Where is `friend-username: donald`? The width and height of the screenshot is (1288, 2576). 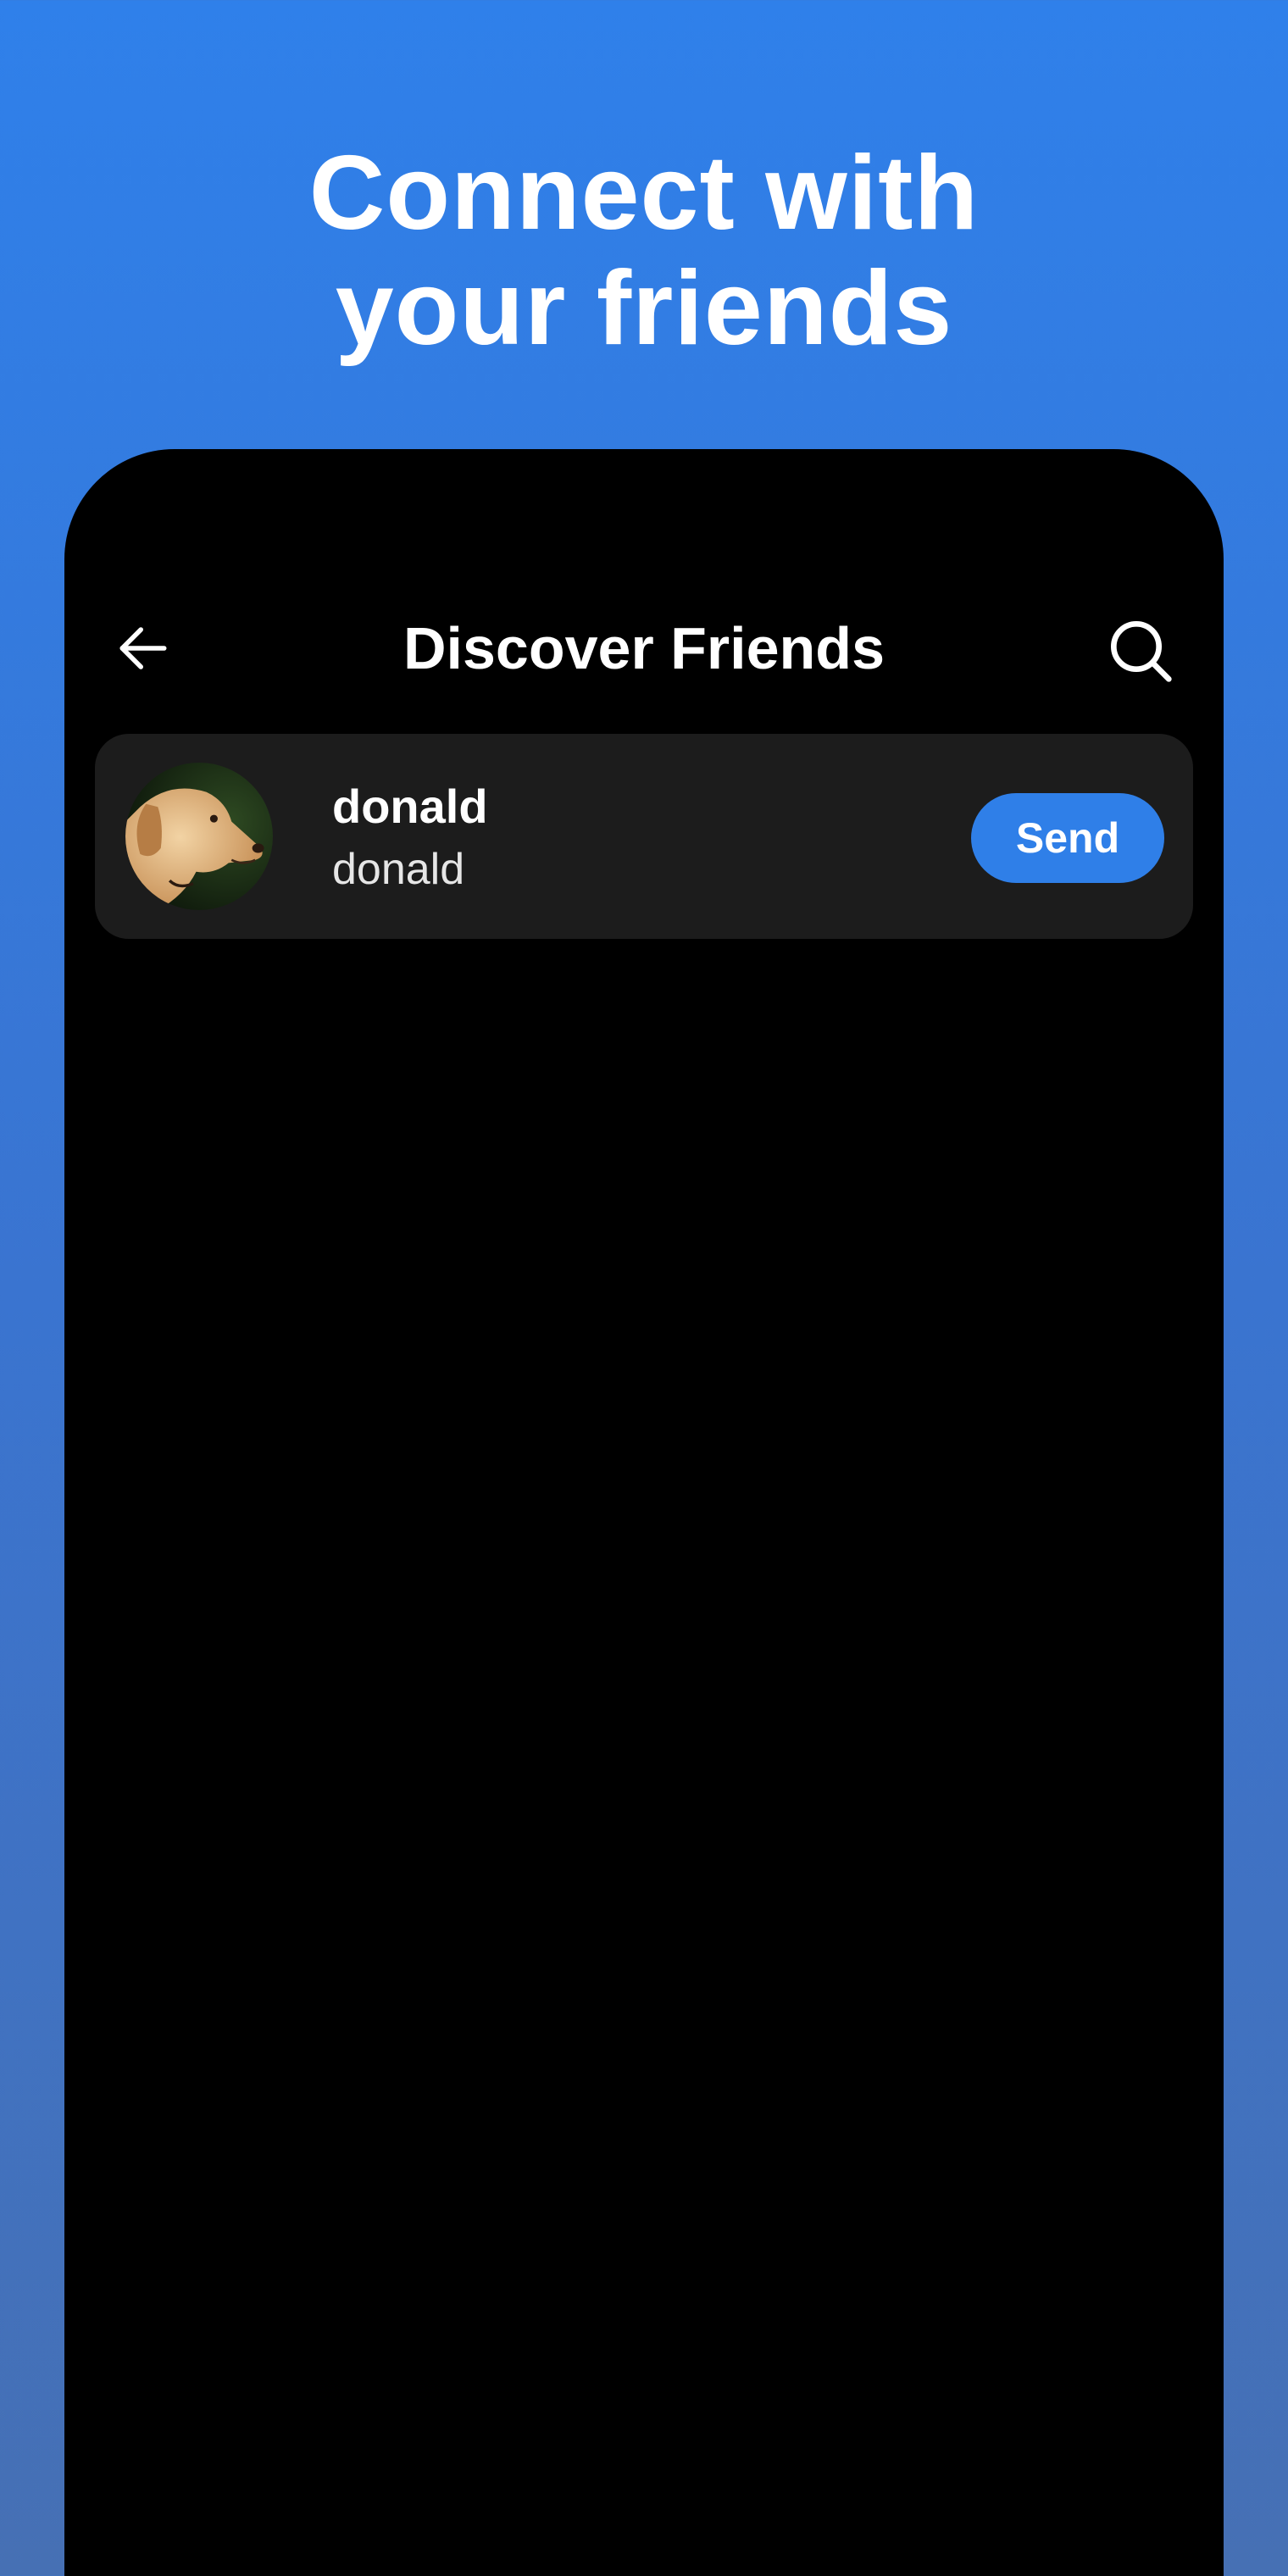
friend-username: donald is located at coordinates (398, 869).